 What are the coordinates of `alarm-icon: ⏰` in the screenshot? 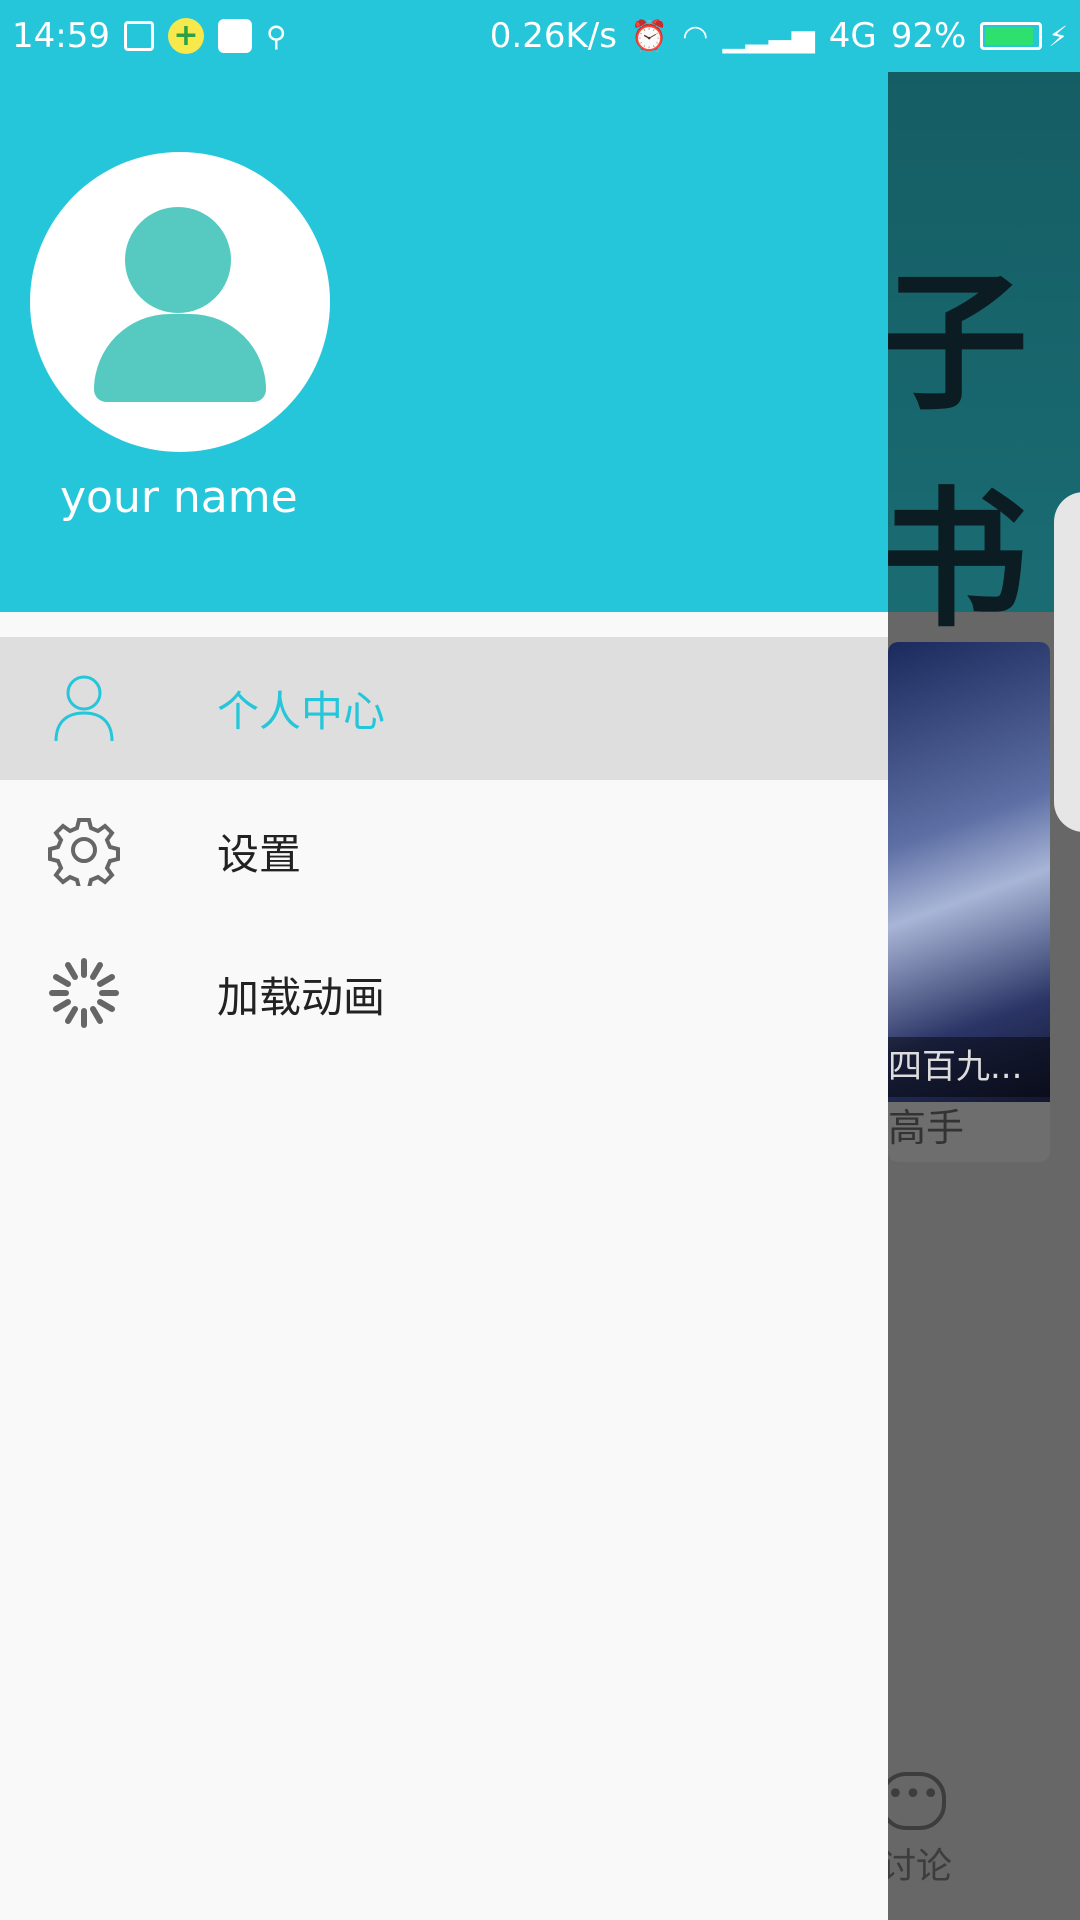 It's located at (649, 36).